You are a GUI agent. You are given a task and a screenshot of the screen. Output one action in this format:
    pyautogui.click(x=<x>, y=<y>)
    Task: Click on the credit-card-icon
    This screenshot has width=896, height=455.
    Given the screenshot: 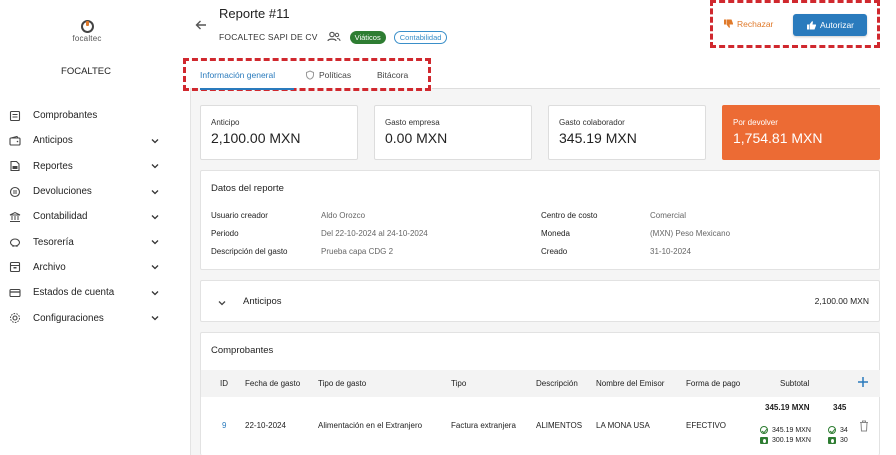 What is the action you would take?
    pyautogui.click(x=15, y=293)
    